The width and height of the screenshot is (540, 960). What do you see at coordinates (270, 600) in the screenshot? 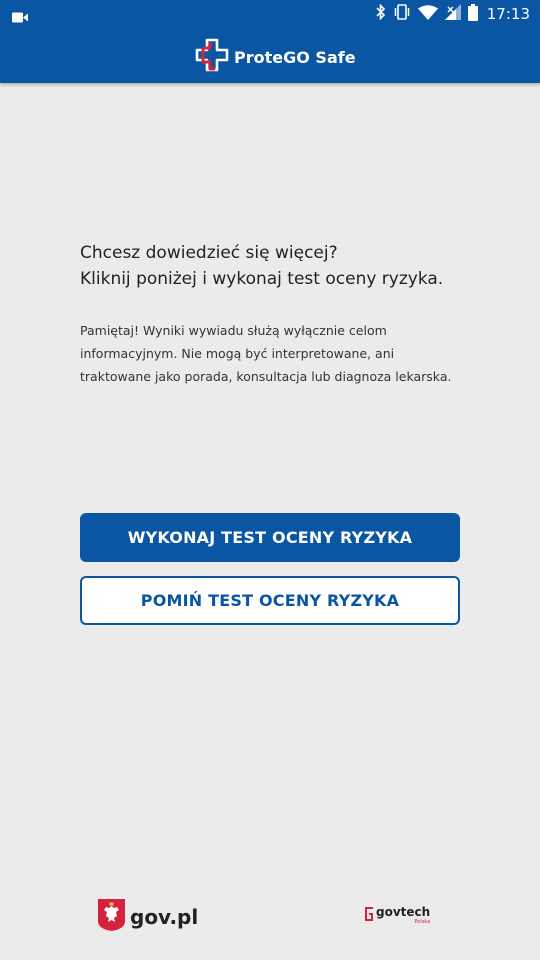
I see `skip-risk-test-button: POMIŃ TEST OCENY RYZYKA` at bounding box center [270, 600].